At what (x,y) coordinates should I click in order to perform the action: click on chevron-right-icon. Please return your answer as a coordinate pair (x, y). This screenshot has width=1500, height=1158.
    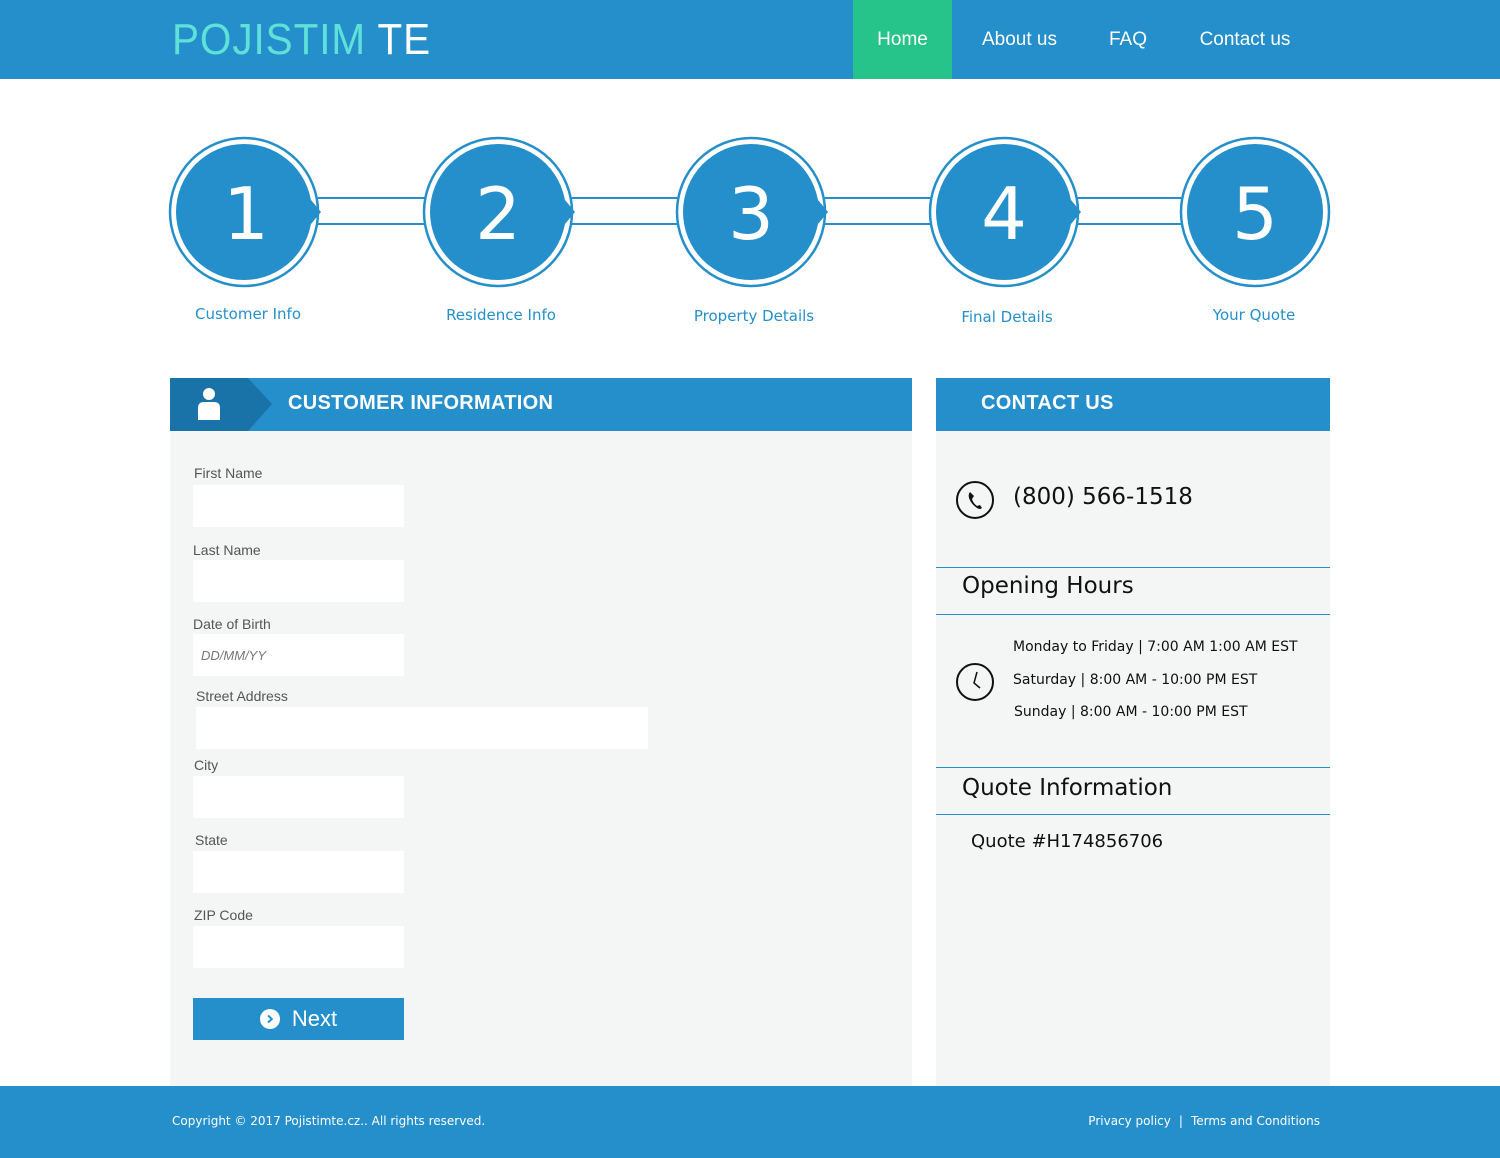
    Looking at the image, I should click on (269, 1019).